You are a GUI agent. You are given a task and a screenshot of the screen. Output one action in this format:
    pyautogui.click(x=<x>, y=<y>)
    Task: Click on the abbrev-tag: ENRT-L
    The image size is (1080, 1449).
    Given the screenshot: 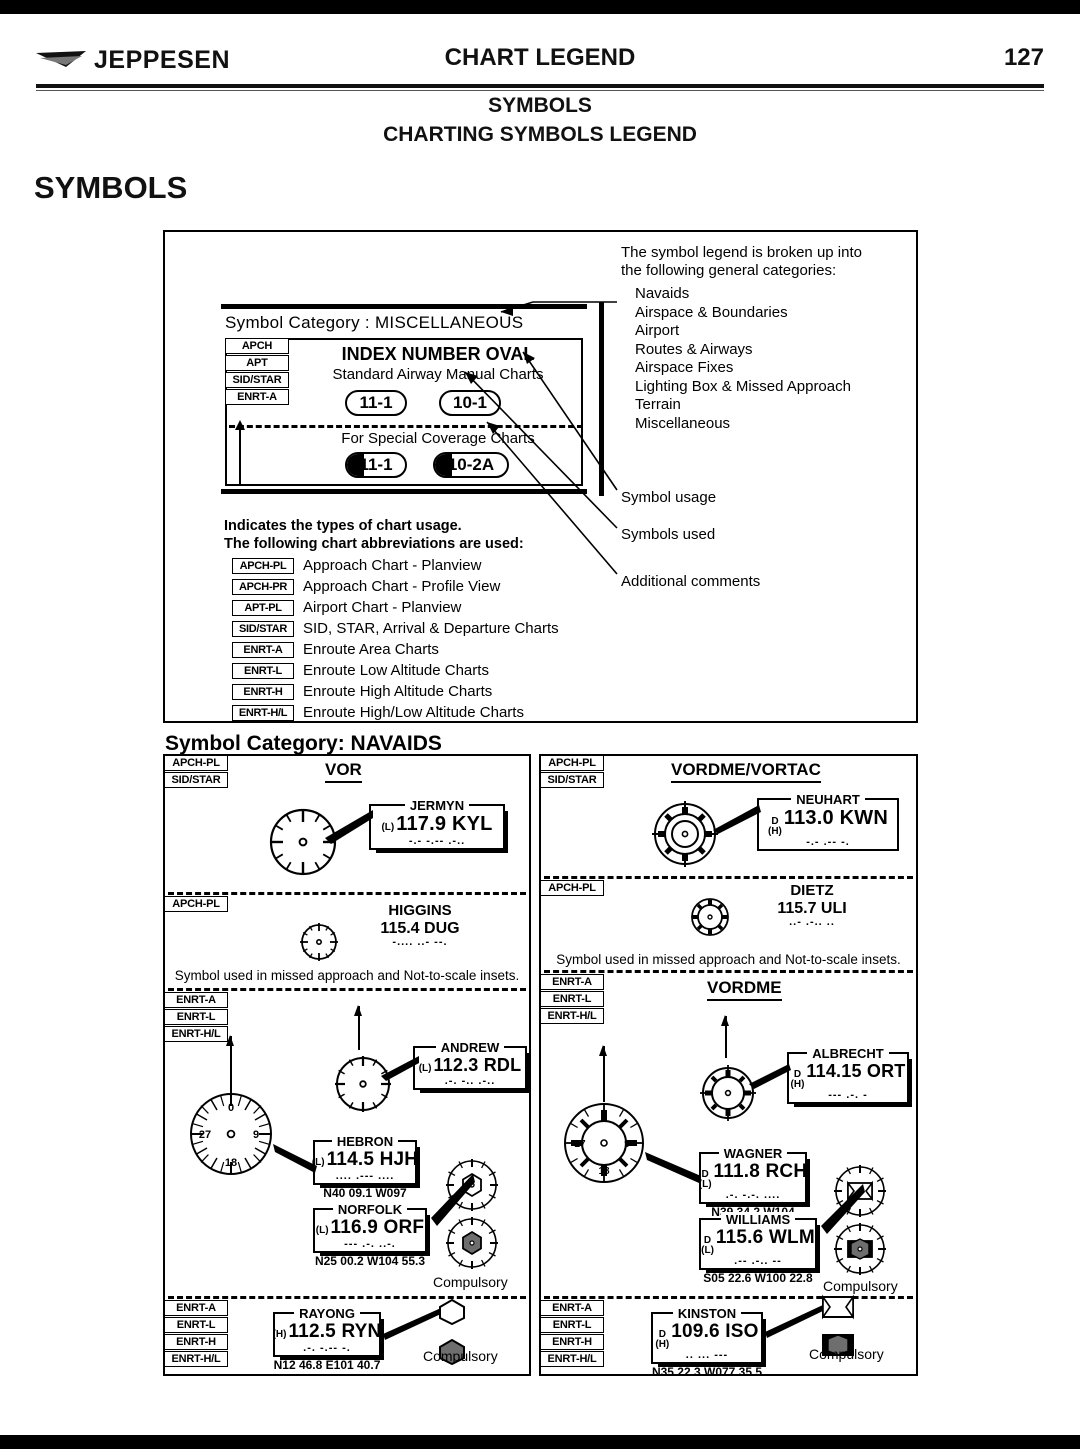 What is the action you would take?
    pyautogui.click(x=263, y=670)
    